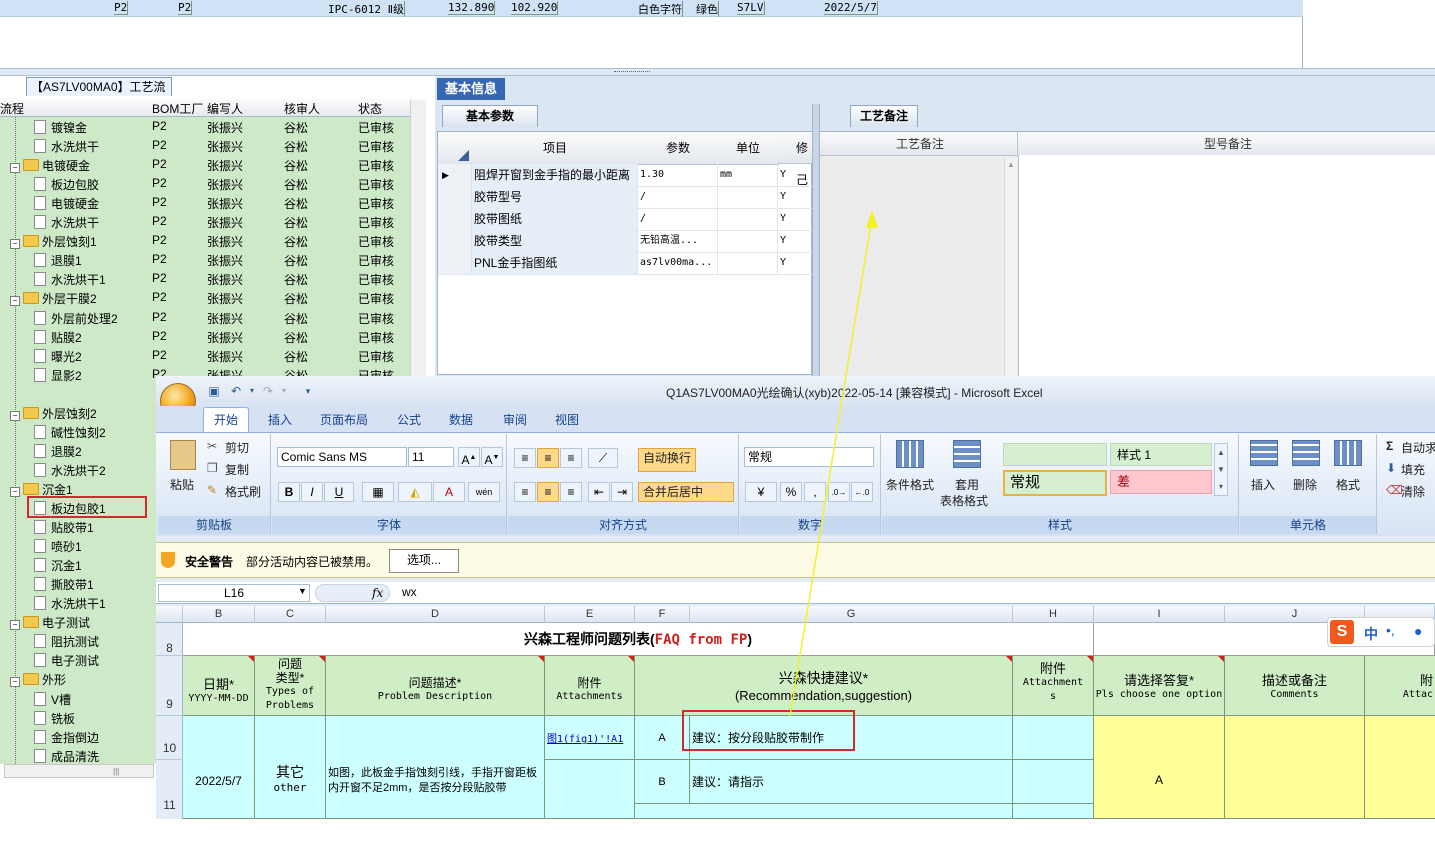 The image size is (1435, 850). Describe the element at coordinates (555, 241) in the screenshot. I see `param-cell-item: 胶带类型` at that location.